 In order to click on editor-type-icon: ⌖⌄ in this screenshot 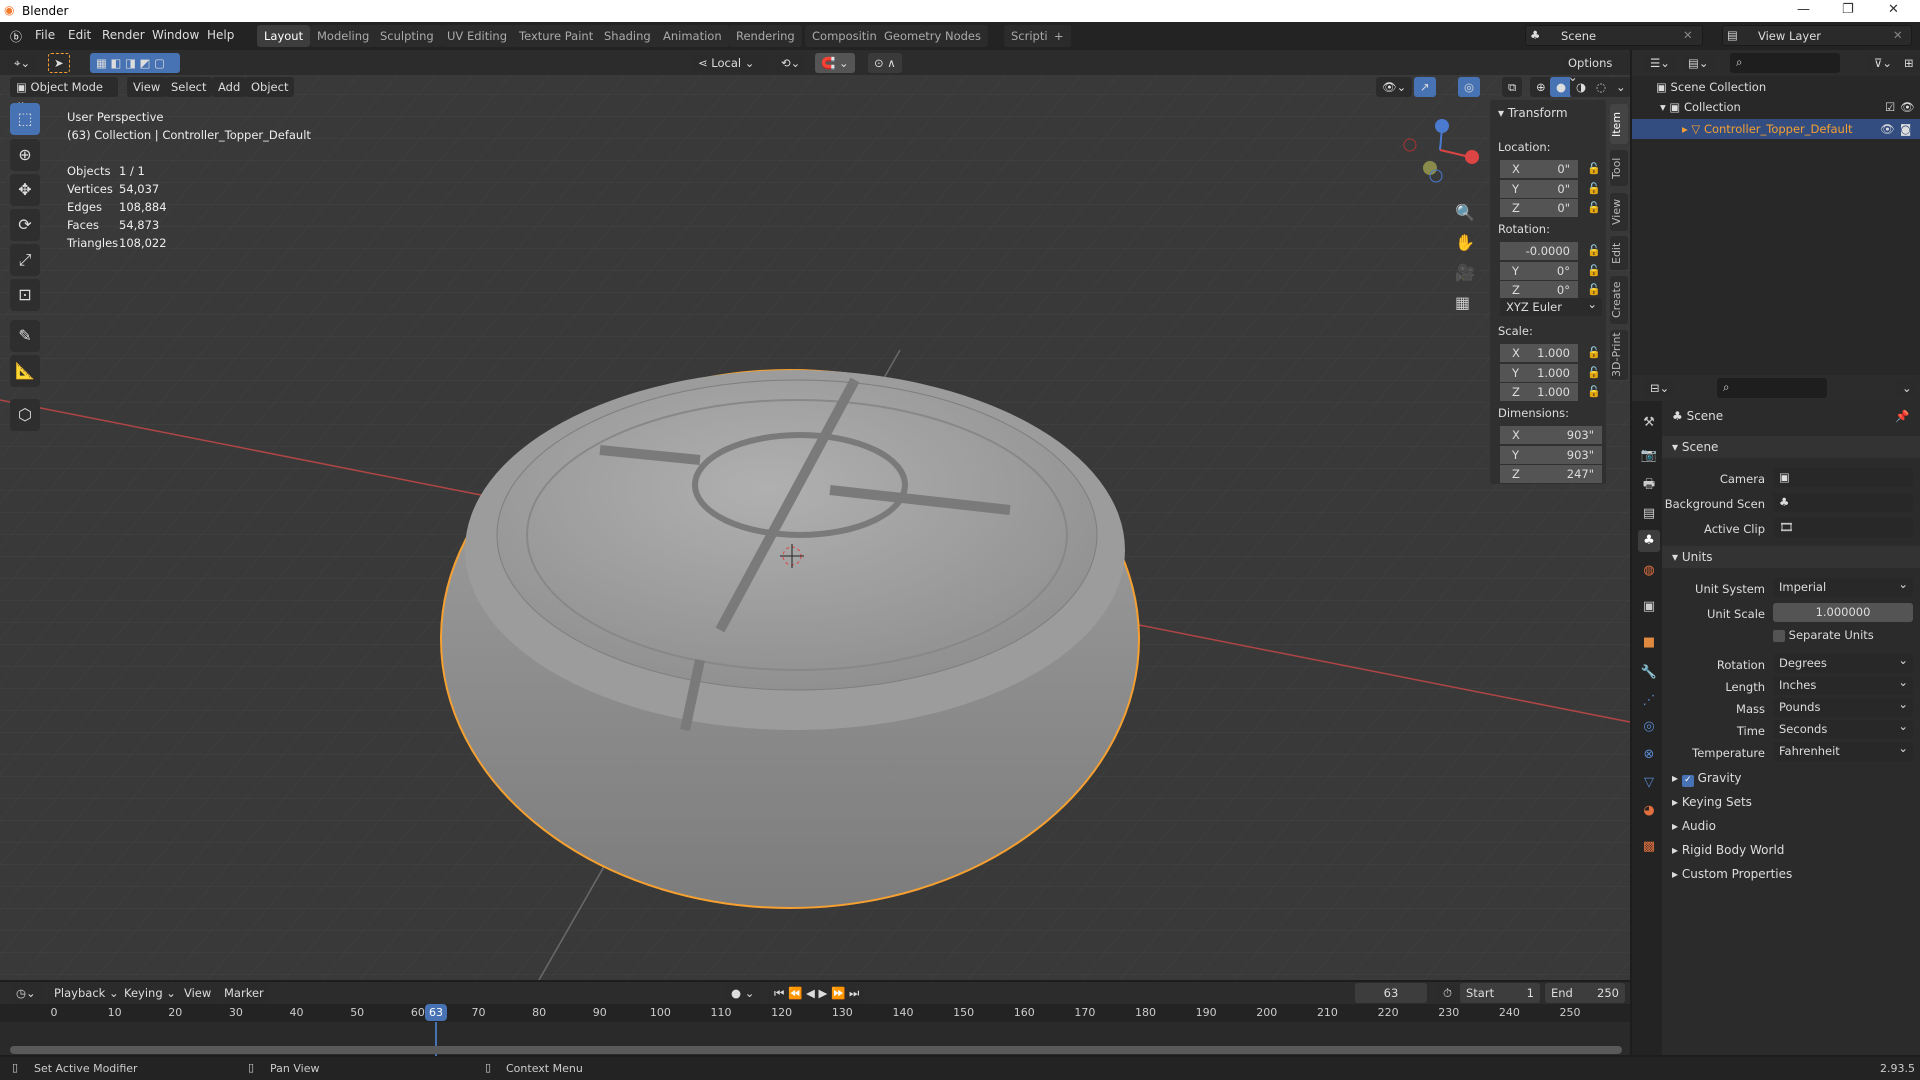, I will do `click(22, 63)`.